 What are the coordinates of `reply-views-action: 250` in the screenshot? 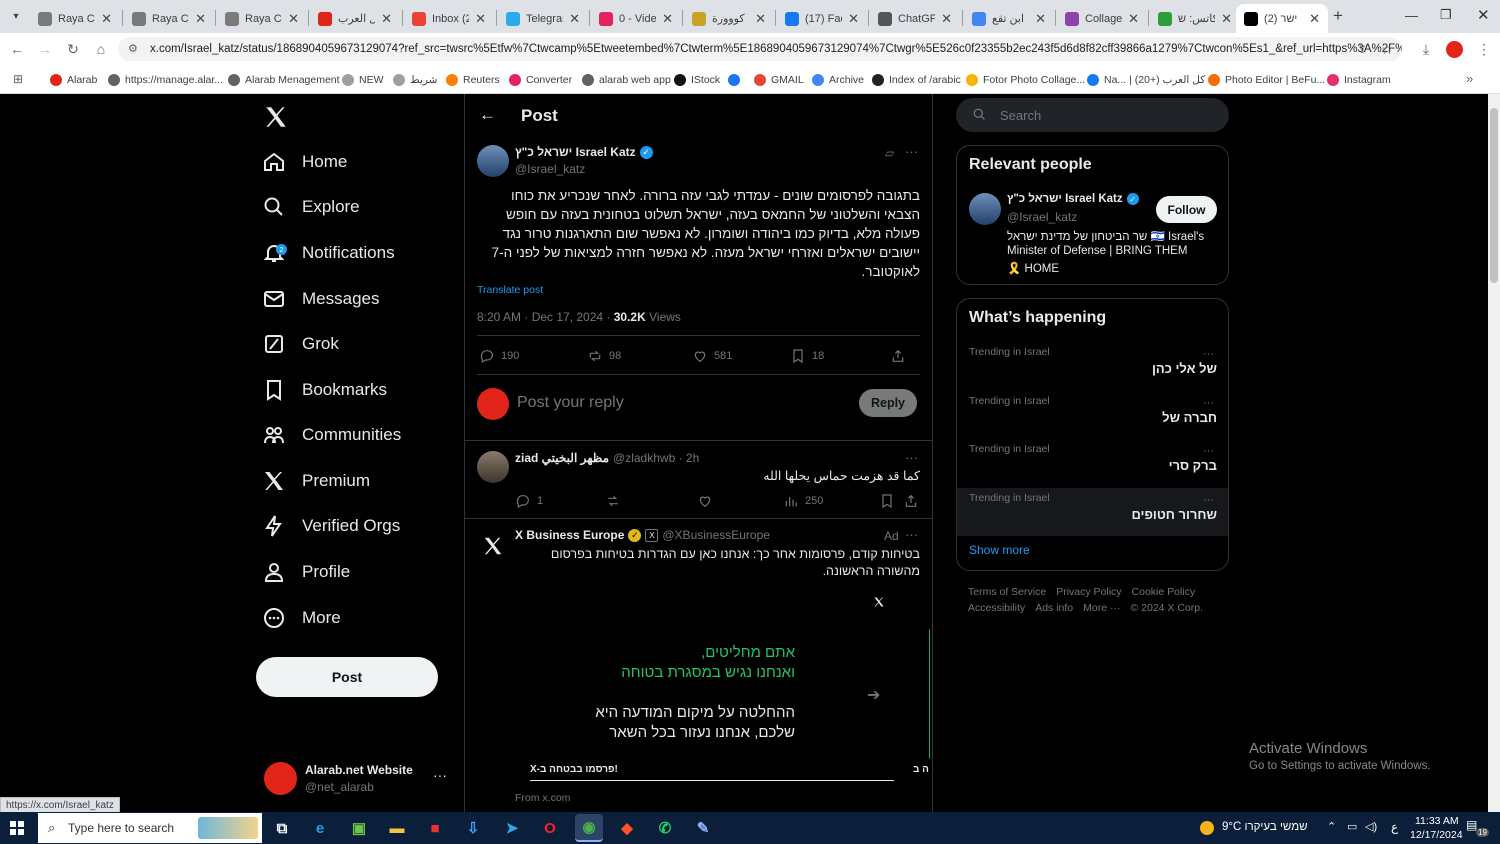 It's located at (831, 501).